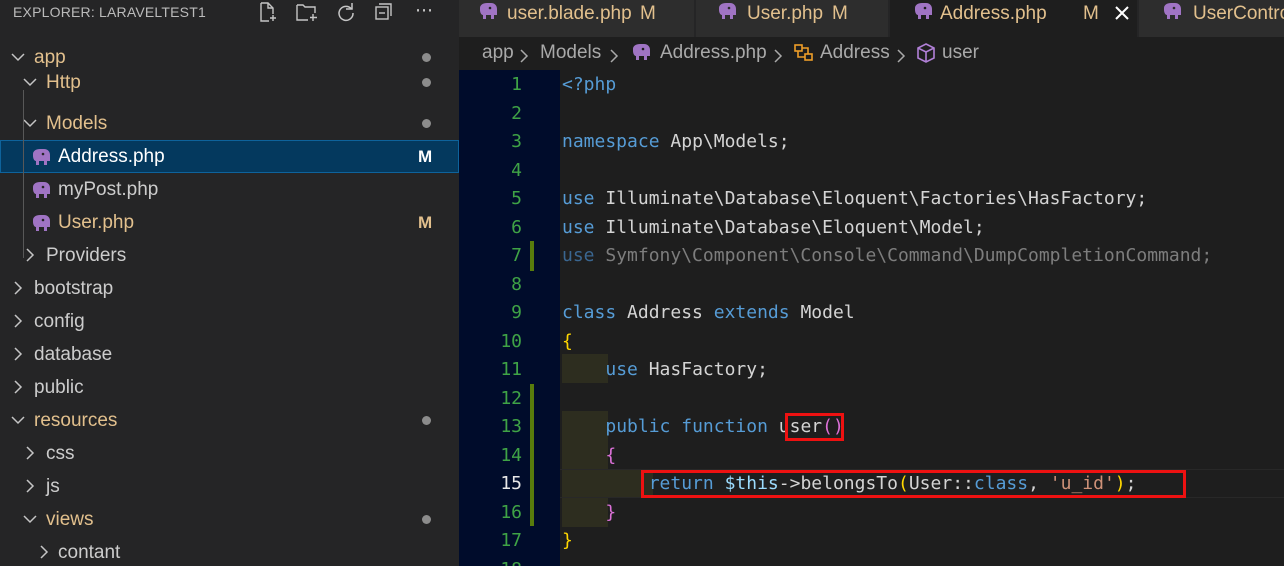  Describe the element at coordinates (516, 227) in the screenshot. I see `line-number: 6` at that location.